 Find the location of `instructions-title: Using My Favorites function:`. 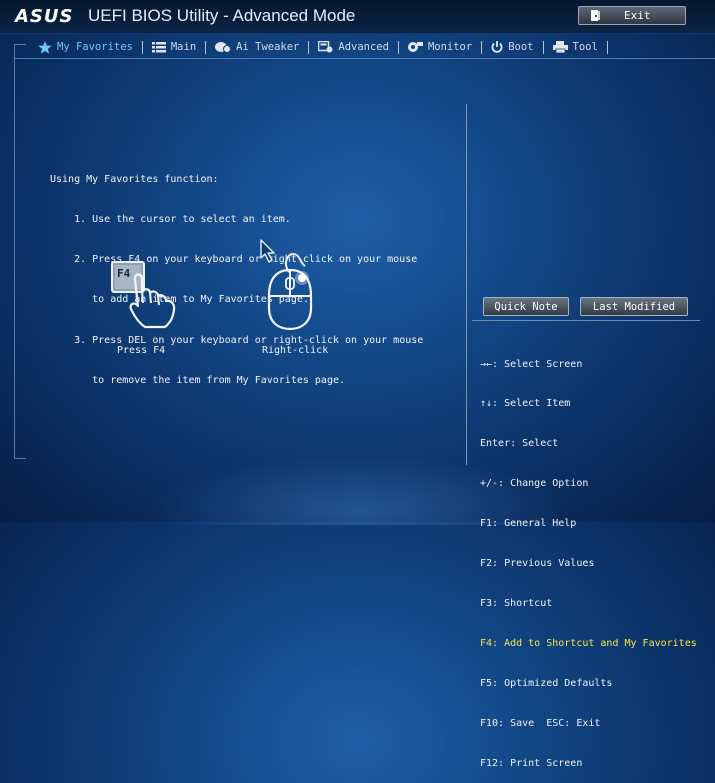

instructions-title: Using My Favorites function: is located at coordinates (134, 179).